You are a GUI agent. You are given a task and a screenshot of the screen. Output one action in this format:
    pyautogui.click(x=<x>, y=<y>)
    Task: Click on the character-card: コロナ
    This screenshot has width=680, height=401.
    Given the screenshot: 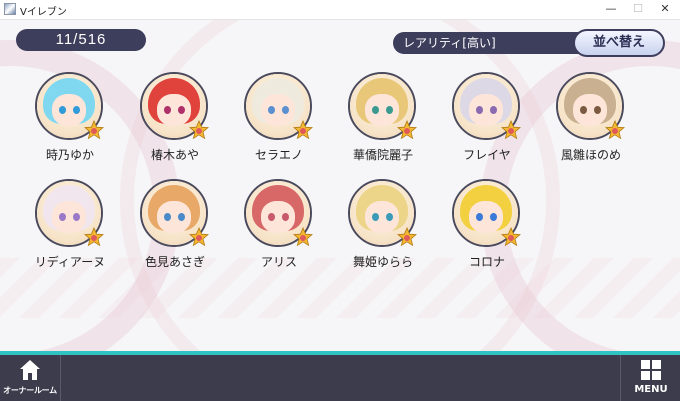 What is the action you would take?
    pyautogui.click(x=487, y=229)
    